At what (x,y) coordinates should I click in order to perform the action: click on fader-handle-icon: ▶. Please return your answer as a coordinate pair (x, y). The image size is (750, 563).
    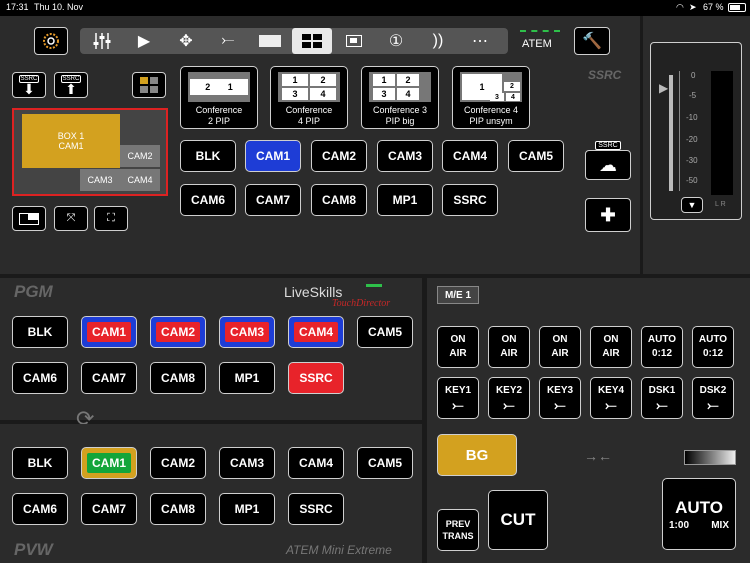
    Looking at the image, I should click on (663, 88).